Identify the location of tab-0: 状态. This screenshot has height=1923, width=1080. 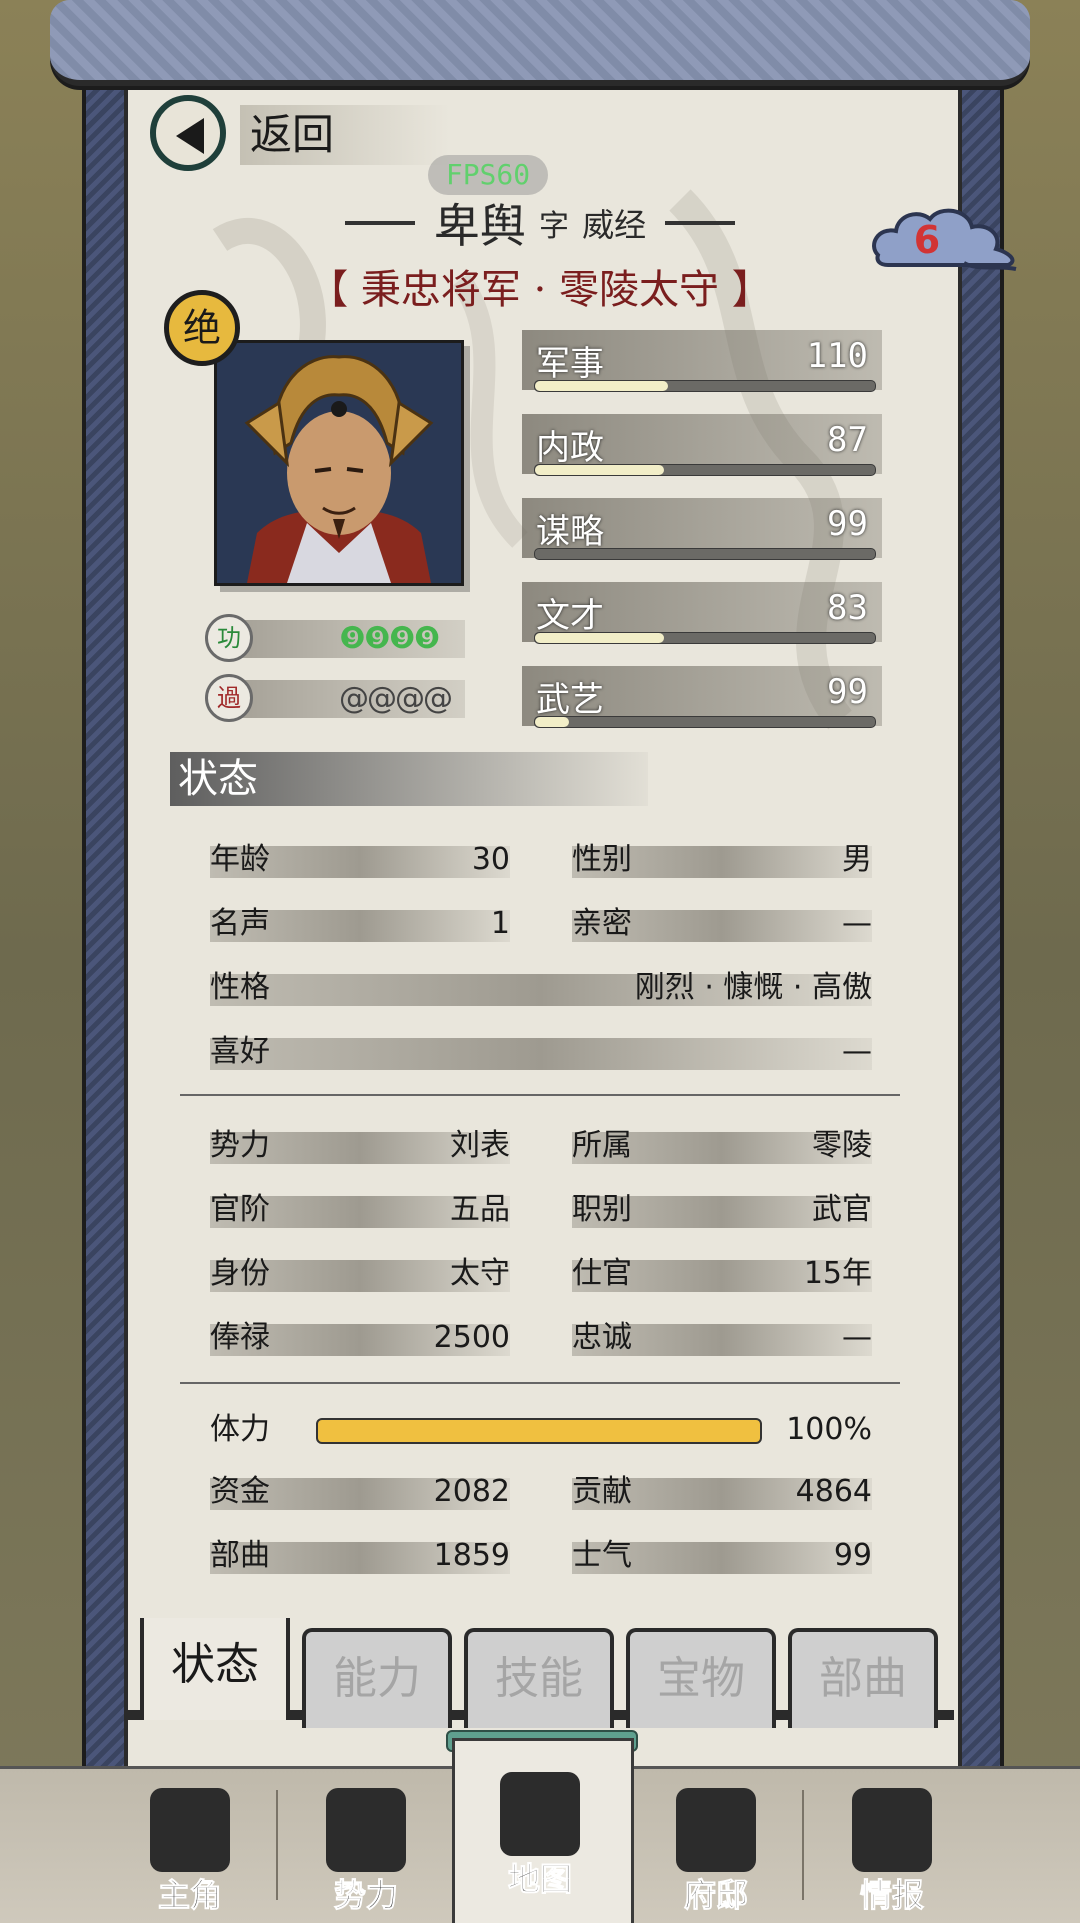
(215, 1669).